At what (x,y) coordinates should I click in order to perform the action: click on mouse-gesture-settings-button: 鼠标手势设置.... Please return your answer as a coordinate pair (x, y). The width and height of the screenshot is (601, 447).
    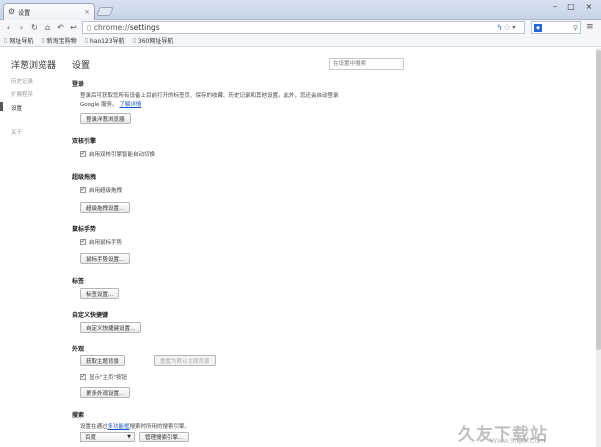
    Looking at the image, I should click on (105, 258).